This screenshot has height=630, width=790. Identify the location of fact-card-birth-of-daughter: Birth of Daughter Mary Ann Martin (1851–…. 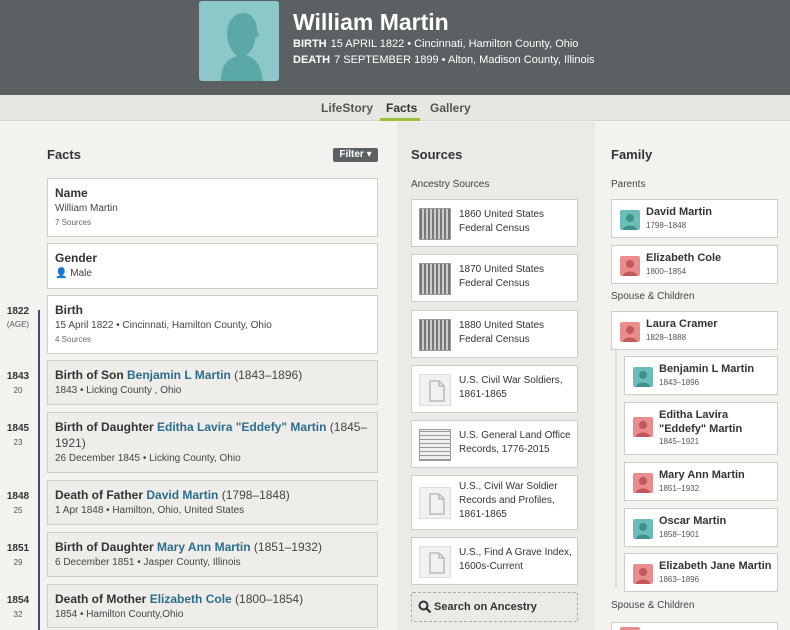
(212, 554).